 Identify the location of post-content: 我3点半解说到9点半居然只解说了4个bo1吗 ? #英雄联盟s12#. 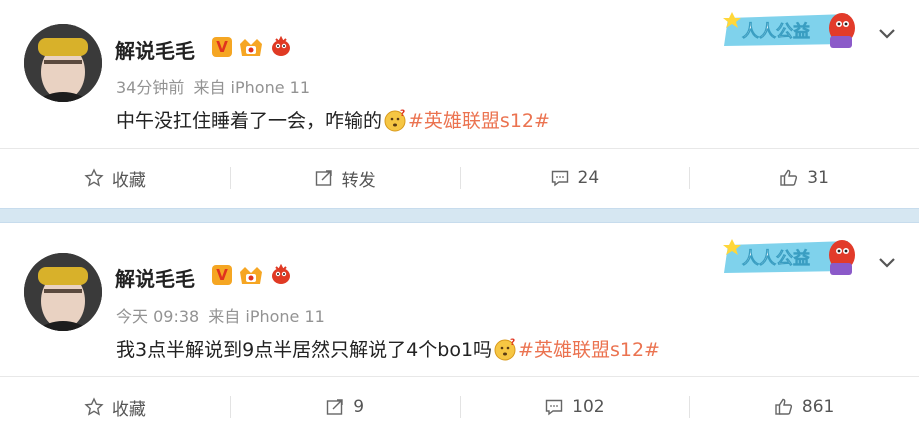
(388, 348).